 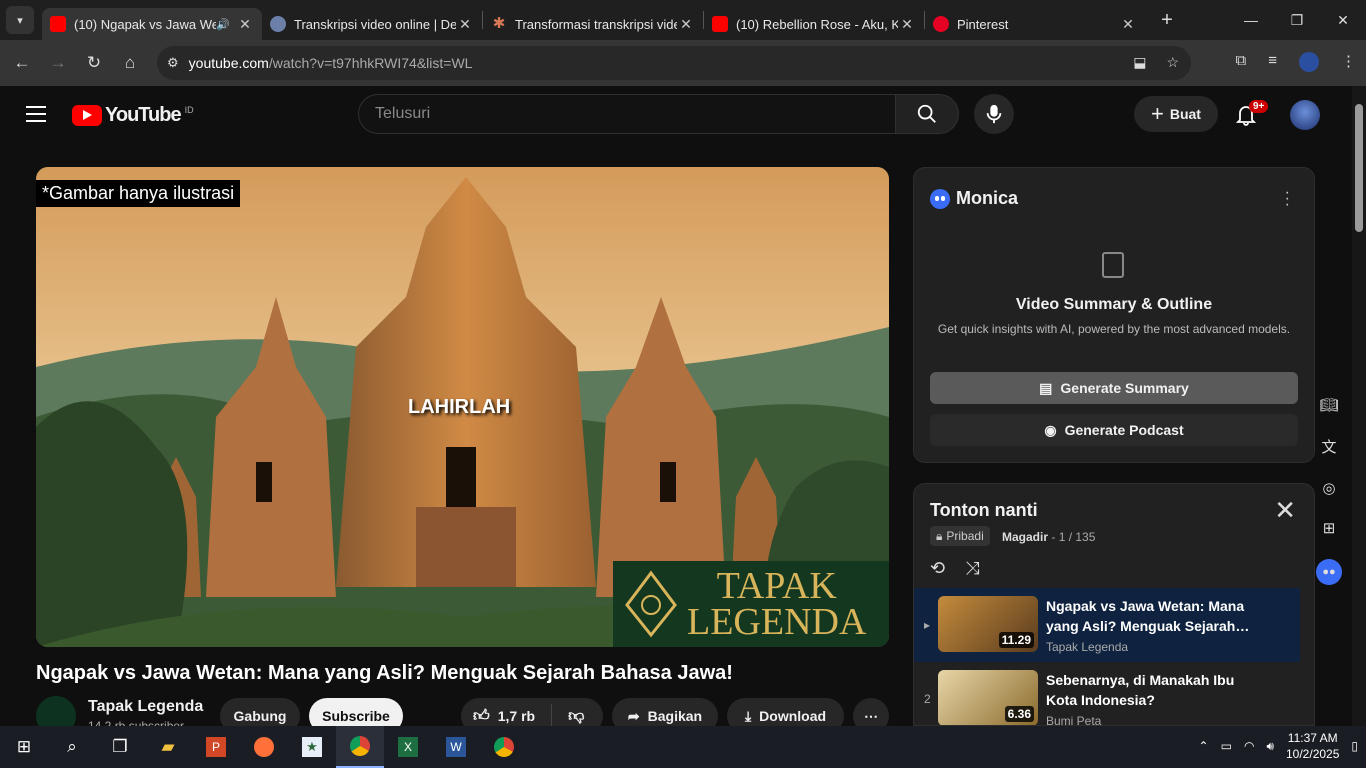 What do you see at coordinates (576, 716) in the screenshot?
I see `thumbs-down-icon: 👎︎` at bounding box center [576, 716].